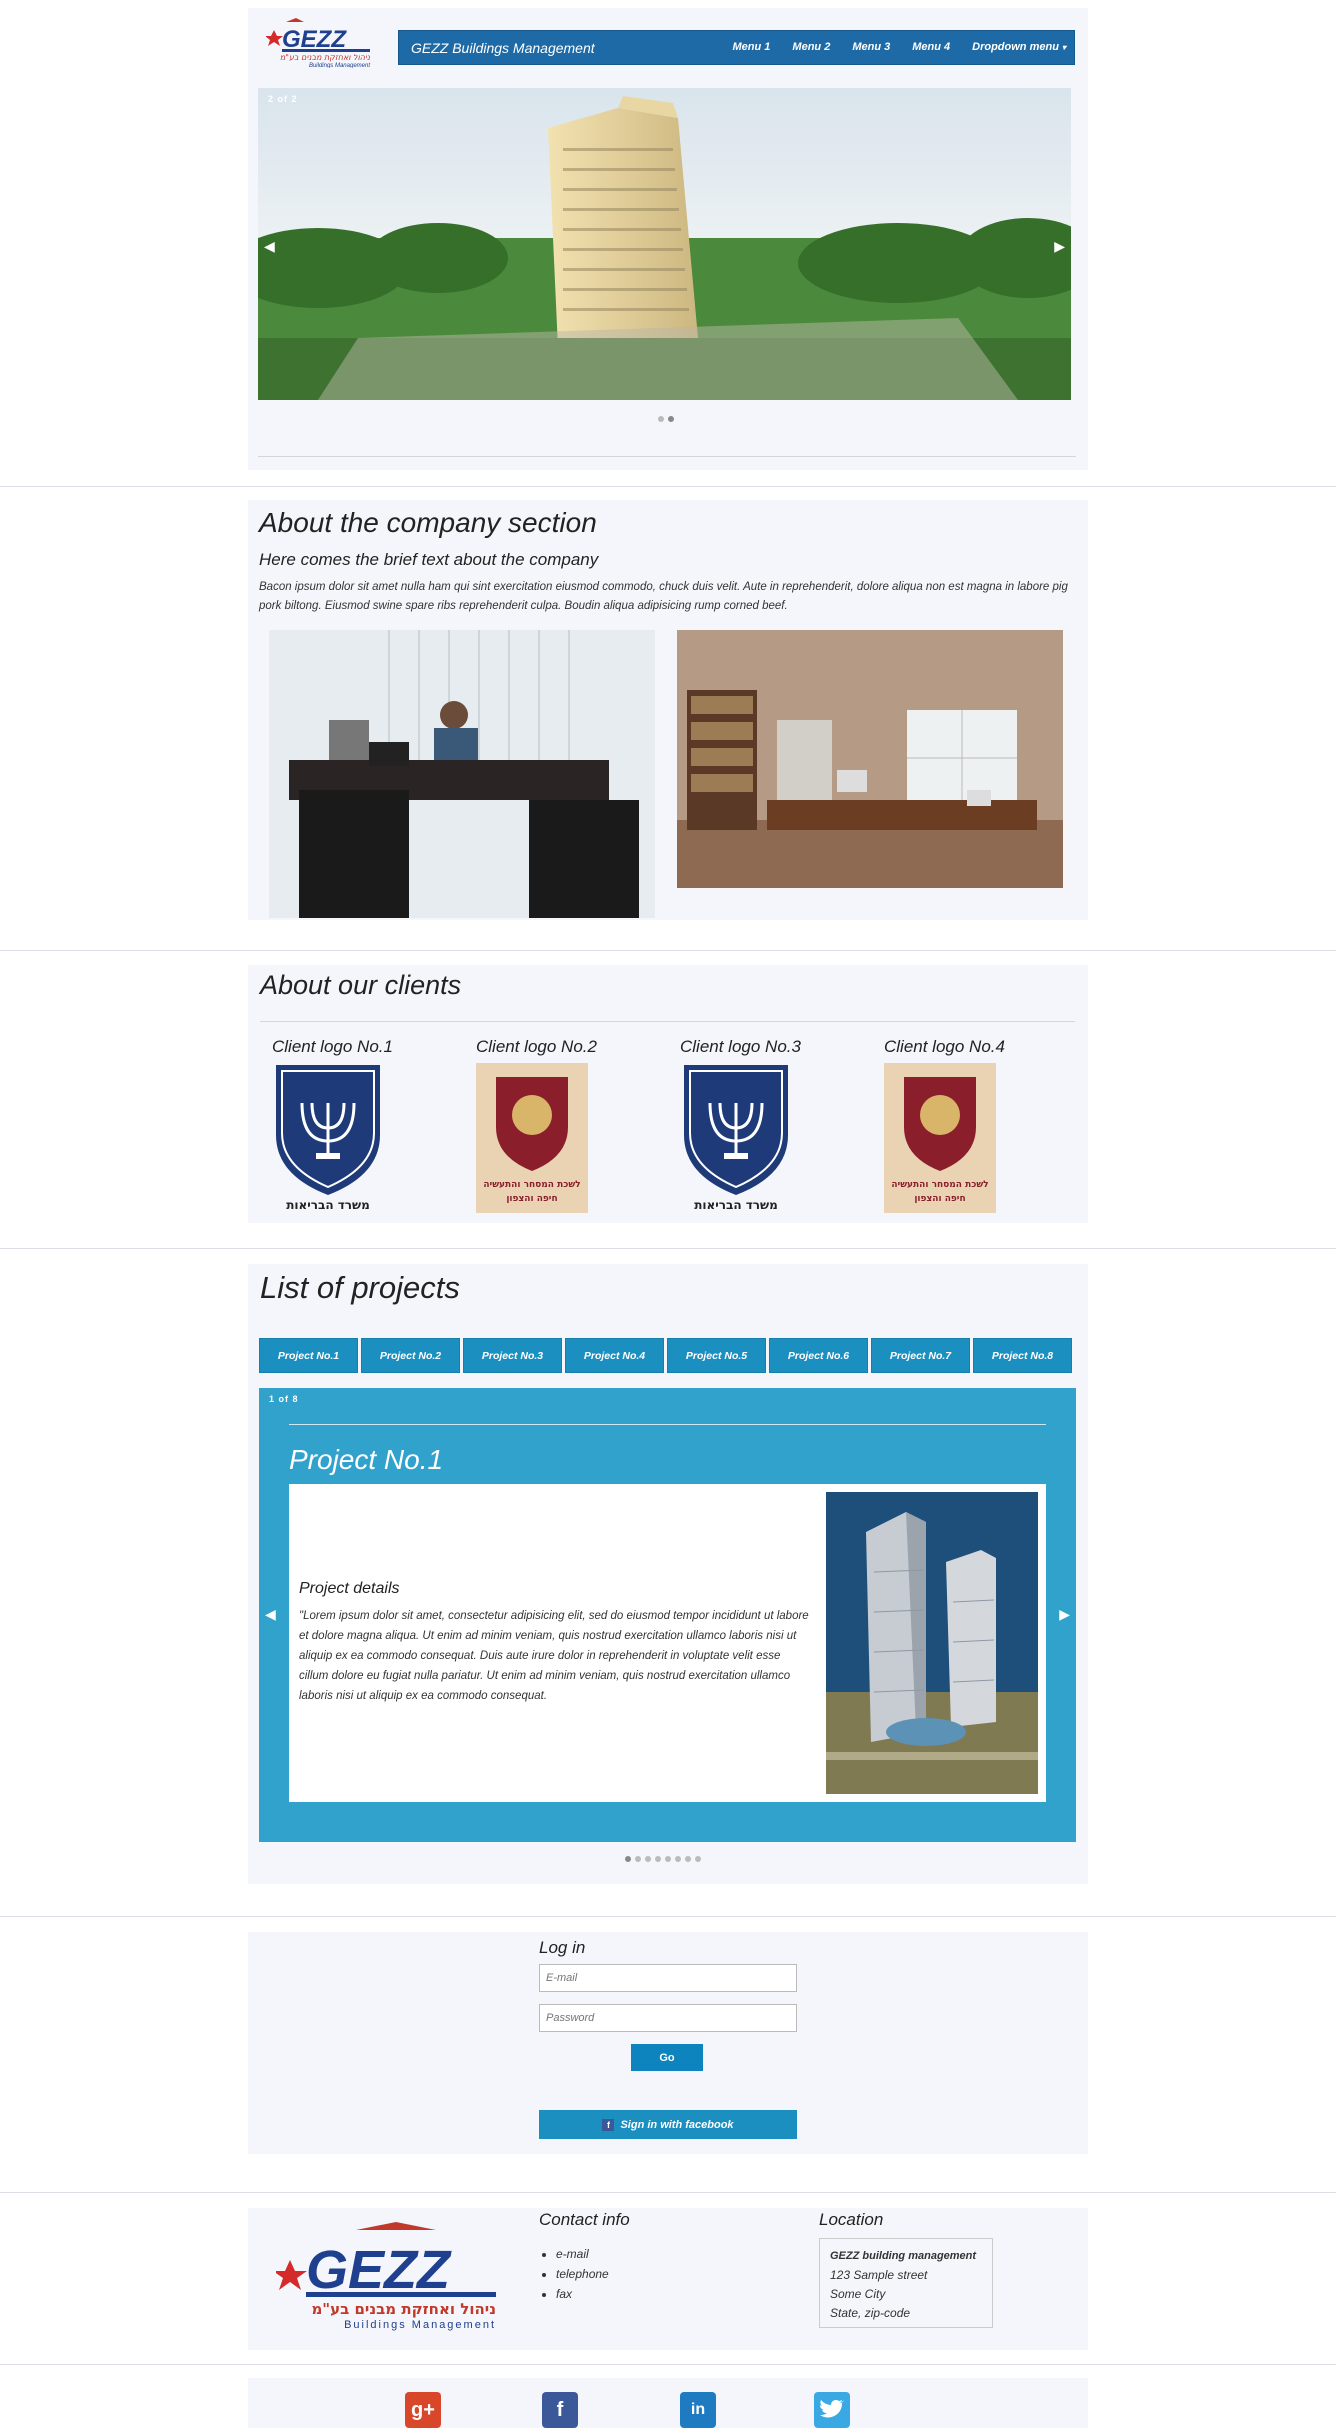 This screenshot has width=1336, height=2428. Describe the element at coordinates (668, 2043) in the screenshot. I see `login-section: Log in Go f Sign in with facebook` at that location.